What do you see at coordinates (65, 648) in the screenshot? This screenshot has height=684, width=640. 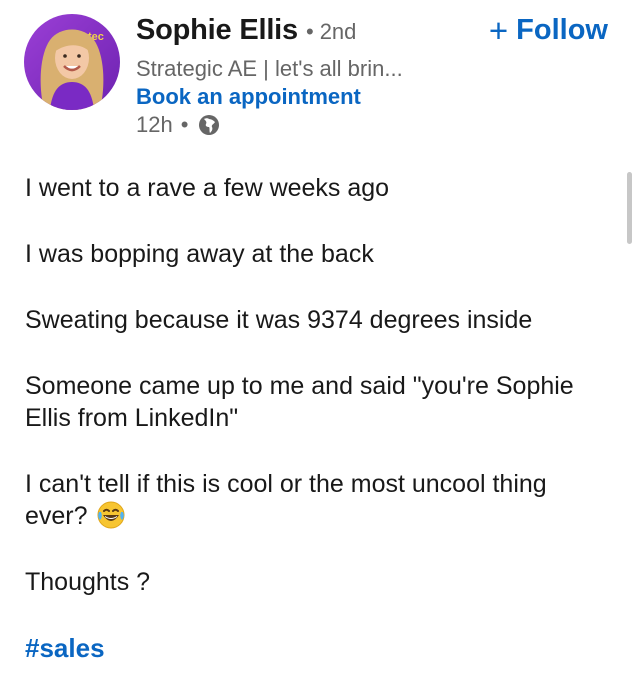 I see `hashtag-link: #sales` at bounding box center [65, 648].